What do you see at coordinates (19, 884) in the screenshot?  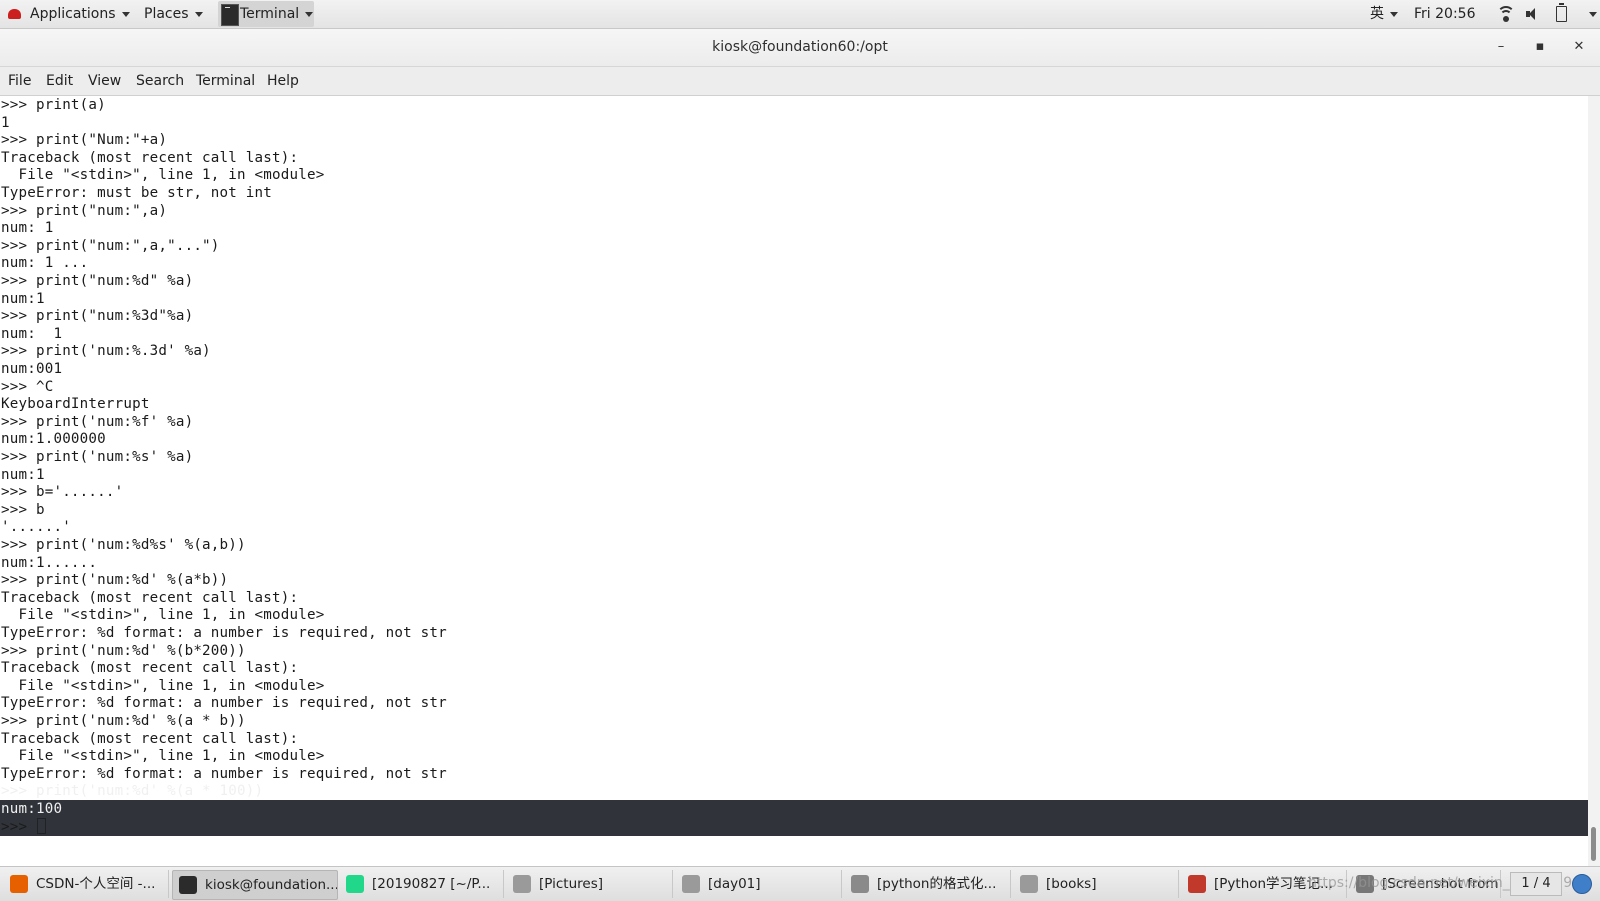 I see `firefox-icon` at bounding box center [19, 884].